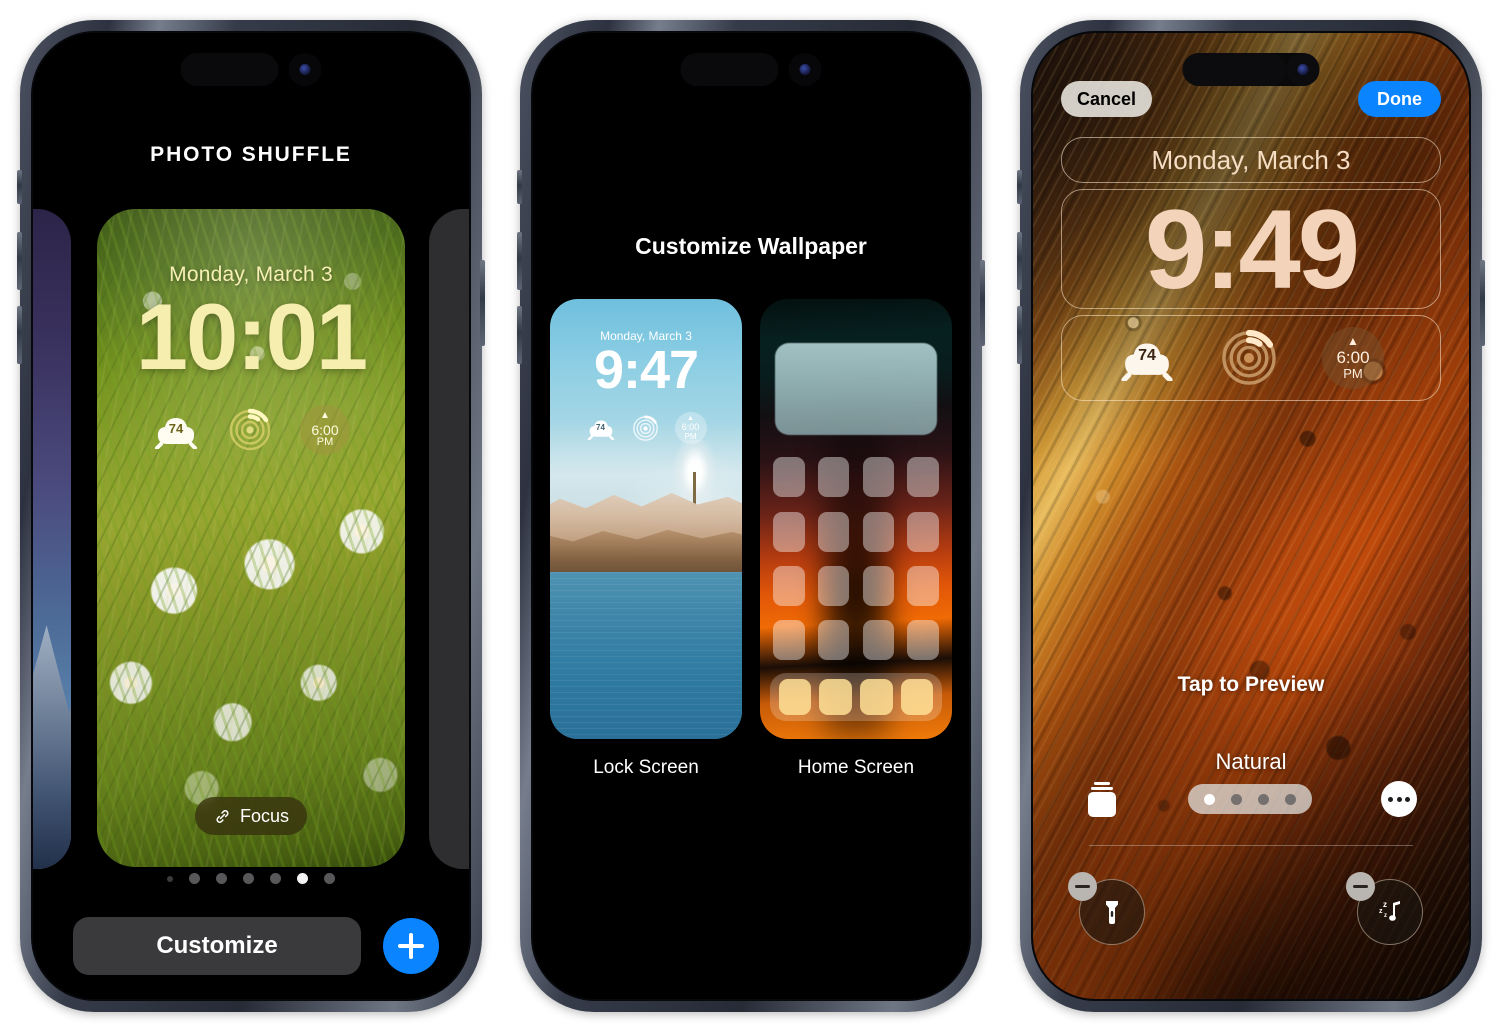 The width and height of the screenshot is (1502, 1032). I want to click on wallpaper-card-active: Monday, March 3 10:01 74 ▲ 6:00 PM Focus, so click(251, 538).